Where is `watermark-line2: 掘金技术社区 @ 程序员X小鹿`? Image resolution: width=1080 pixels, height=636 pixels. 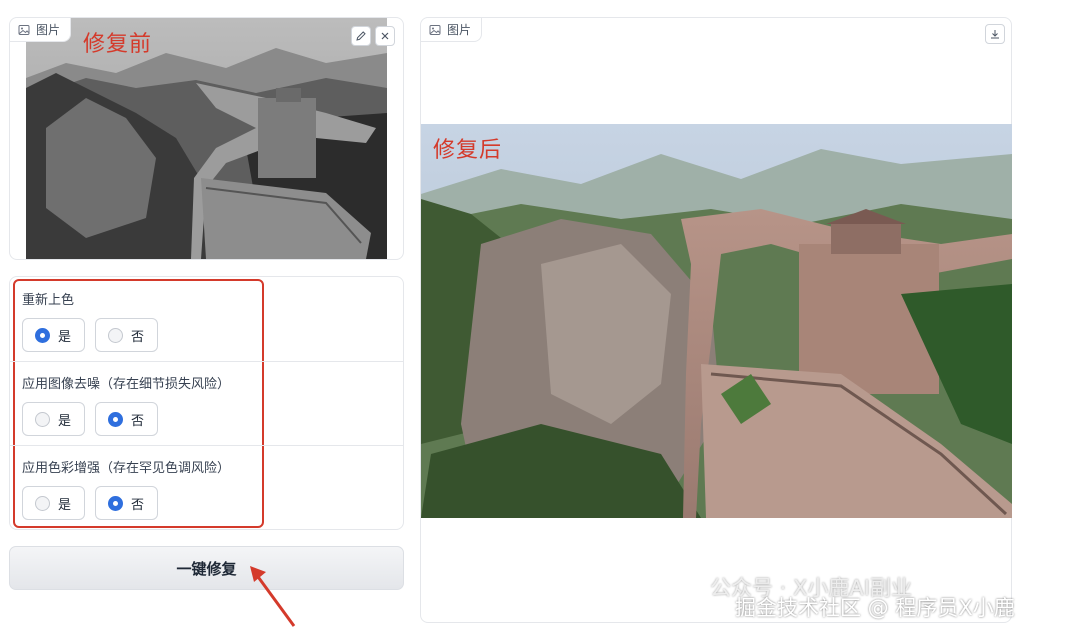
watermark-line2: 掘金技术社区 @ 程序员X小鹿 is located at coordinates (875, 608).